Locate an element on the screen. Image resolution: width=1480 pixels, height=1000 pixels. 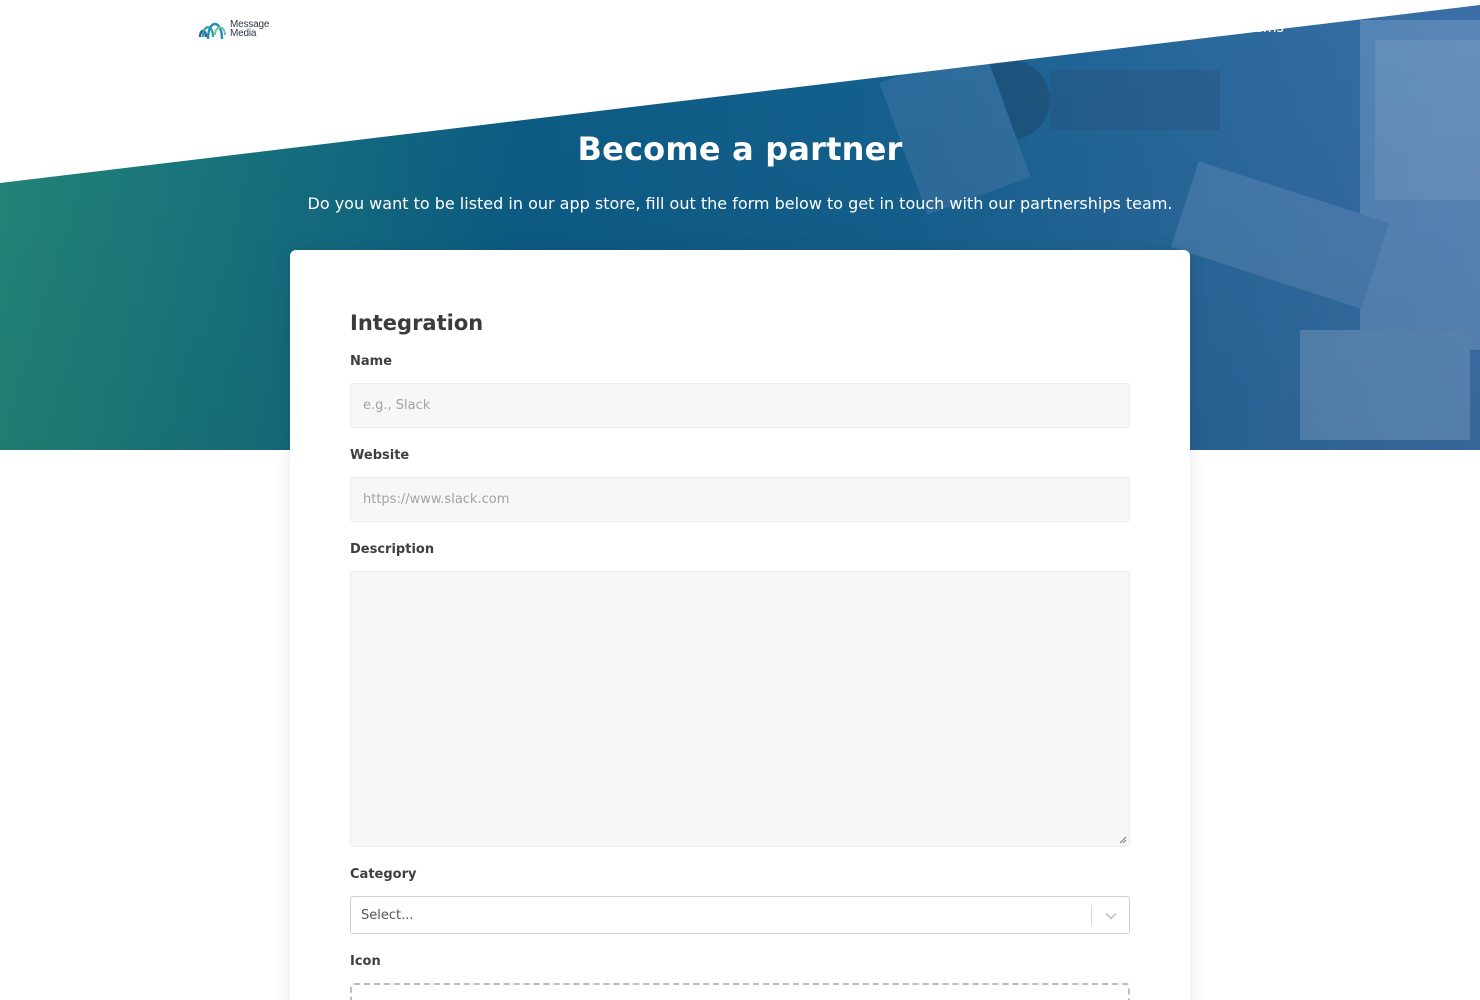
section-title-integration: Integration is located at coordinates (417, 323).